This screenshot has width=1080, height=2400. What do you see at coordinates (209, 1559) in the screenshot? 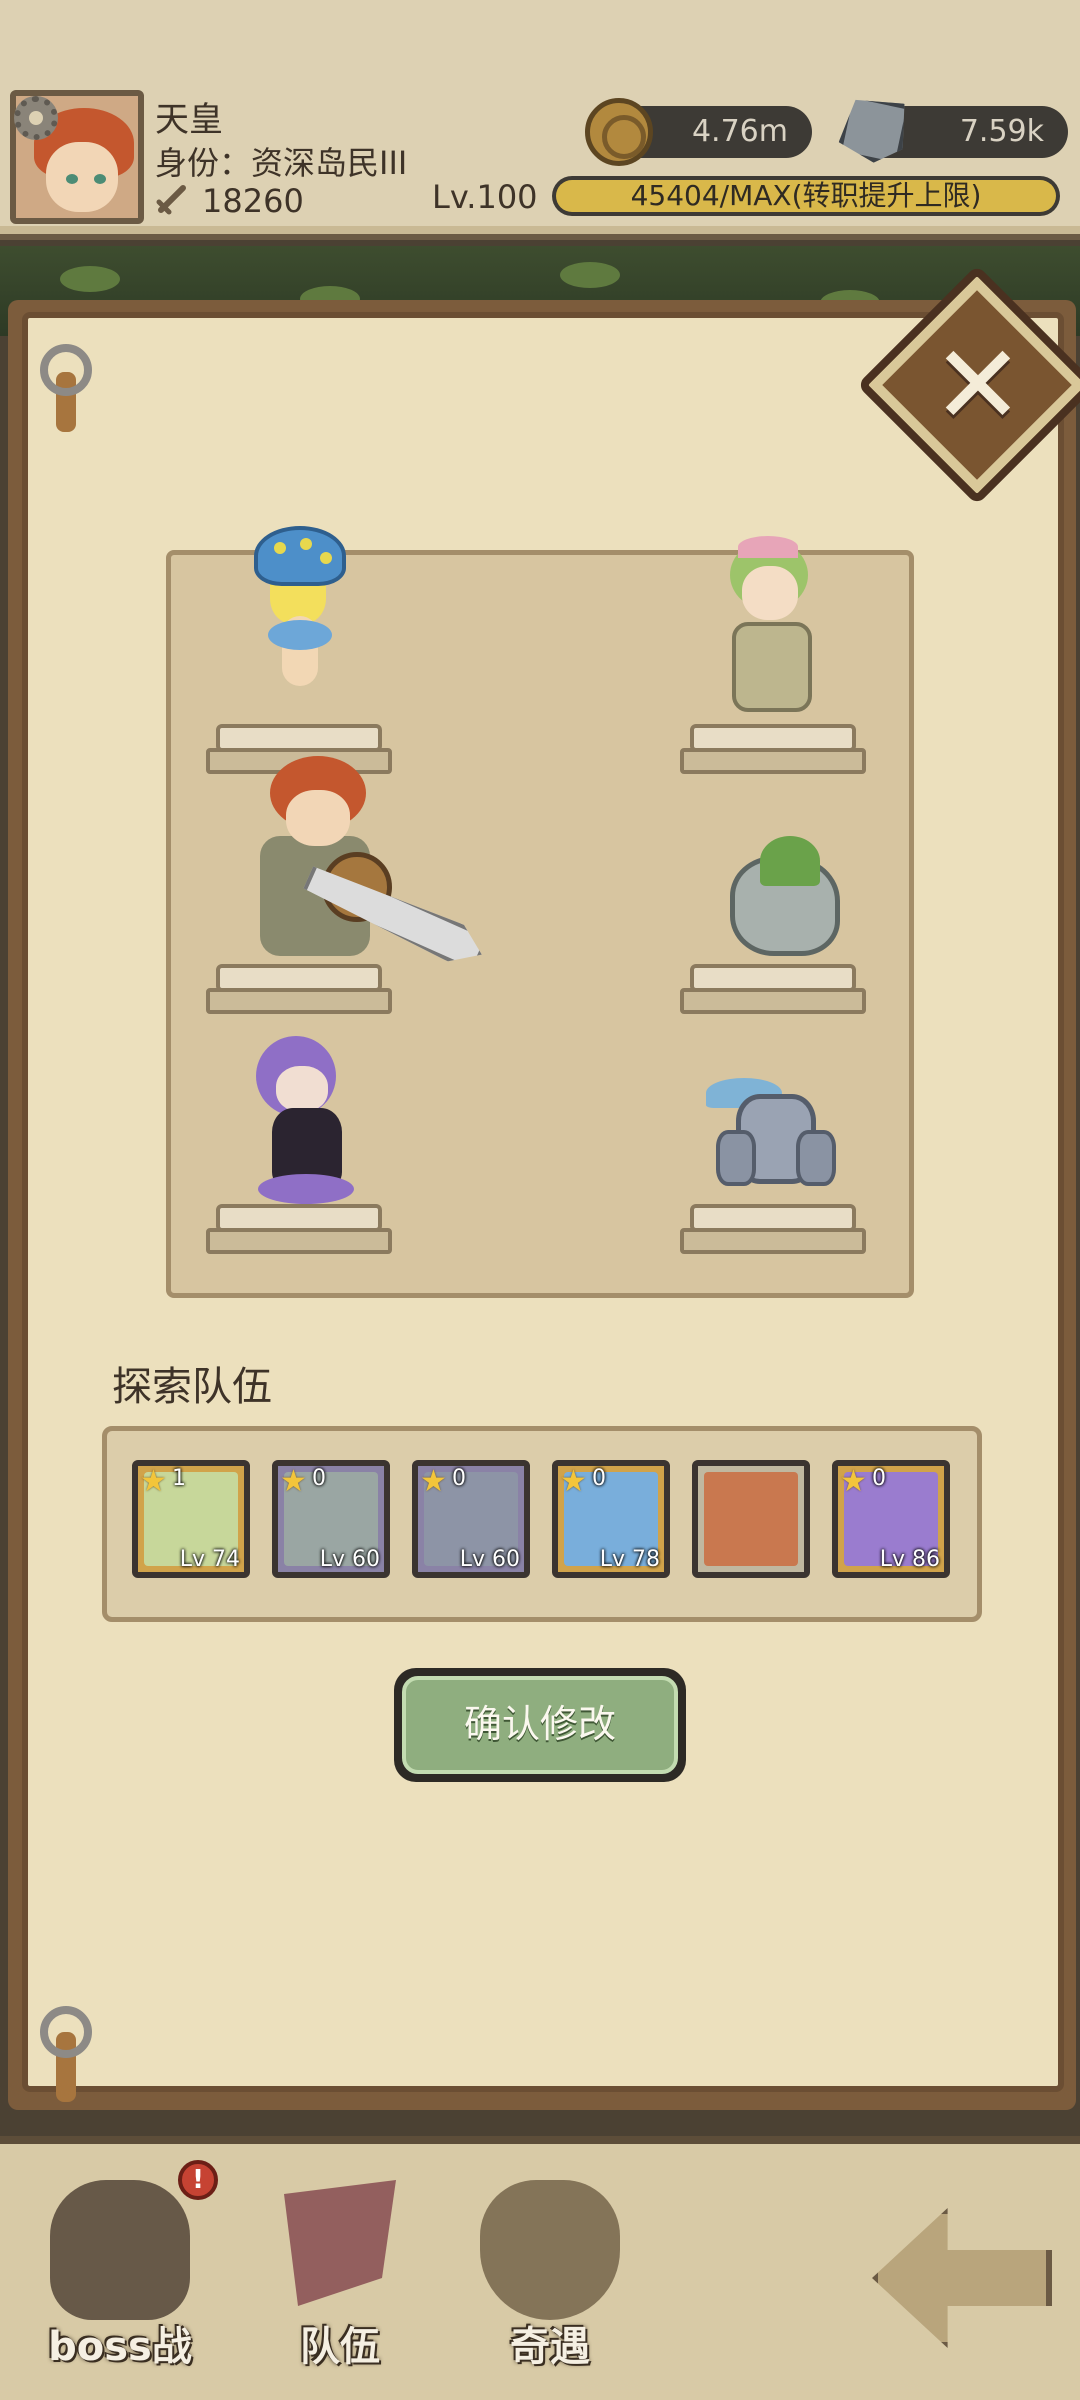
I see `slot-level: Lv 74` at bounding box center [209, 1559].